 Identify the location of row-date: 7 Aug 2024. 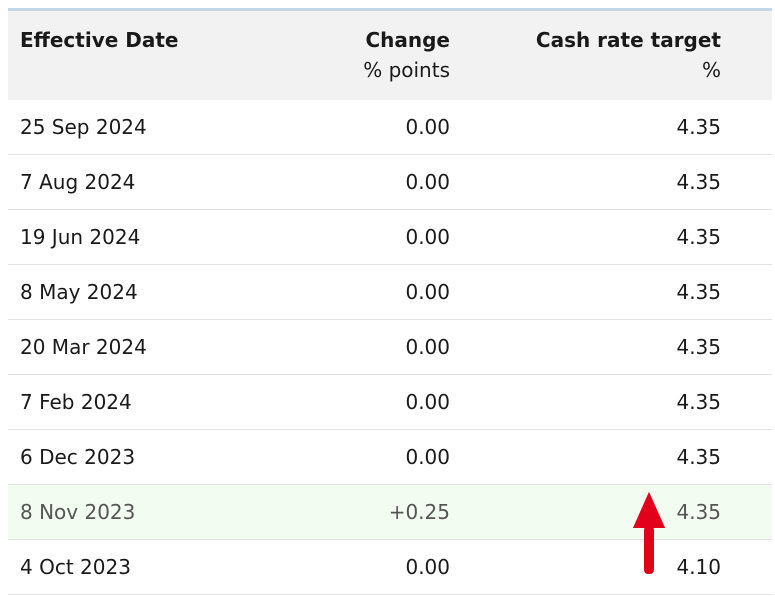
(78, 182).